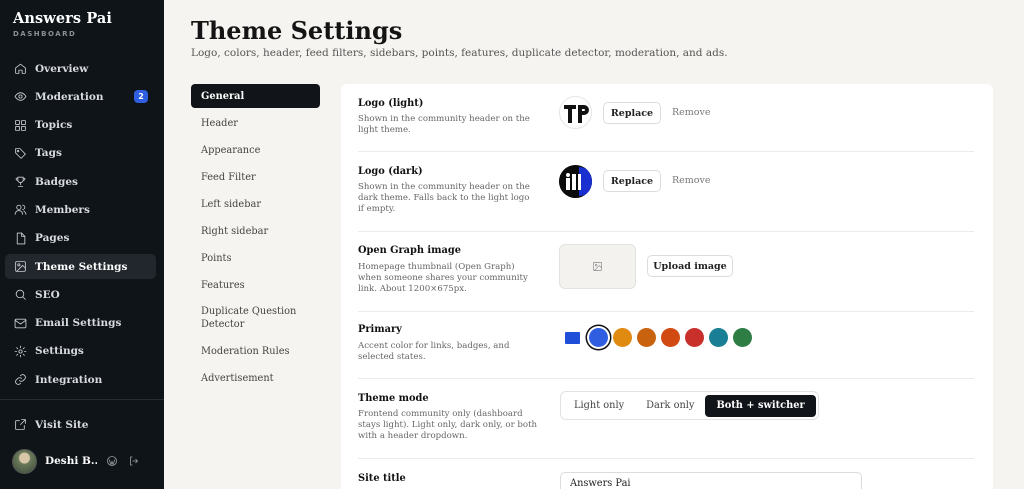  Describe the element at coordinates (599, 406) in the screenshot. I see `theme-mode-light-only: Light only` at that location.